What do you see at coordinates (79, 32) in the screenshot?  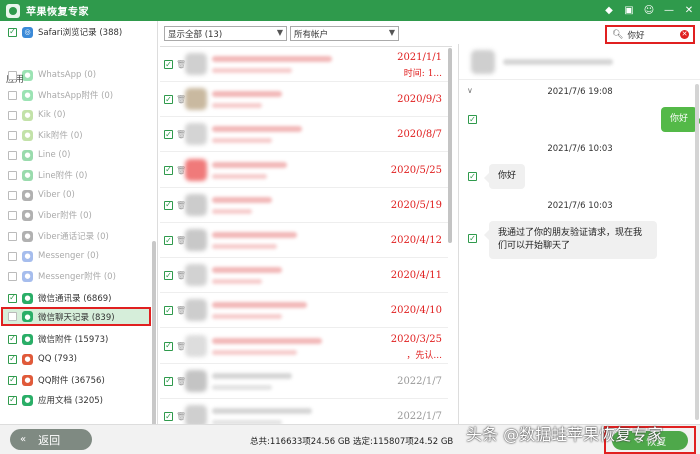 I see `sidebar-item-safari-history: ◎ Safari浏览记录 (388)` at bounding box center [79, 32].